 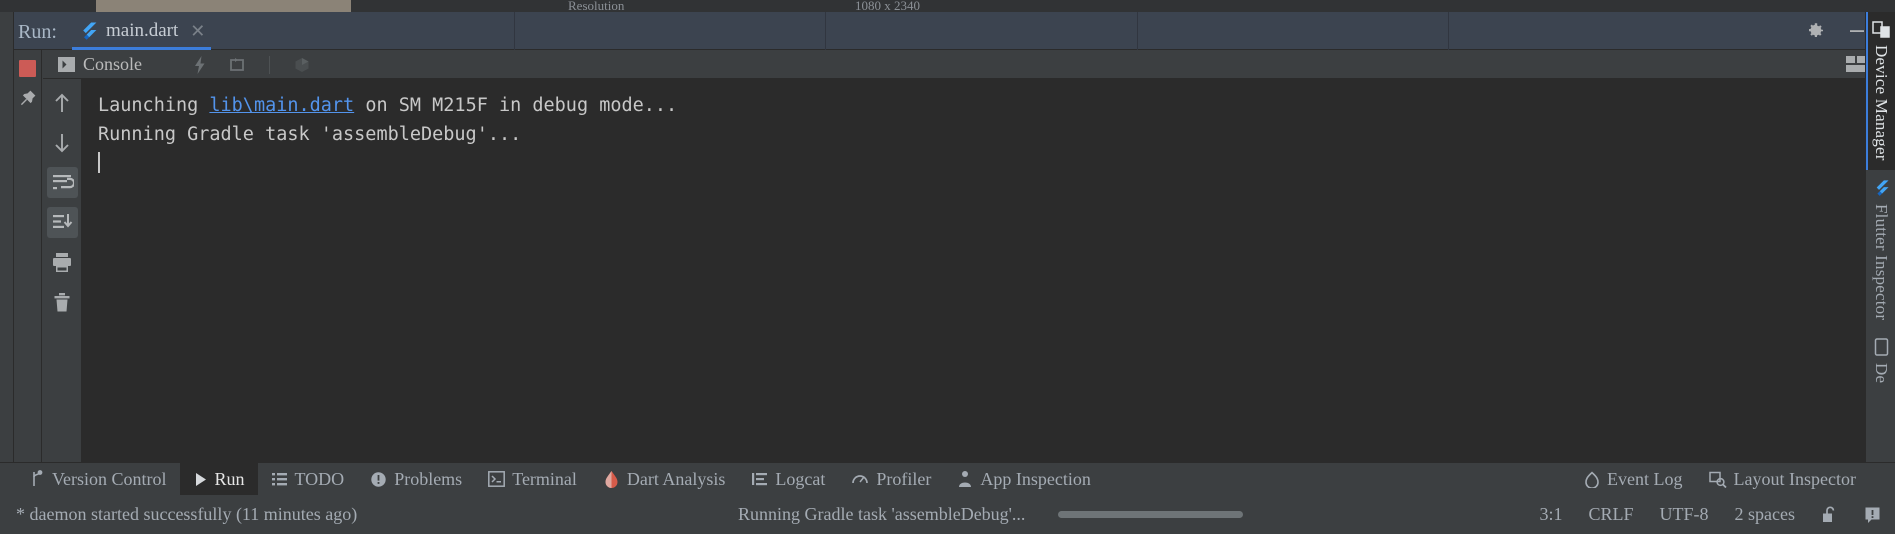 I want to click on console-caret, so click(x=99, y=162).